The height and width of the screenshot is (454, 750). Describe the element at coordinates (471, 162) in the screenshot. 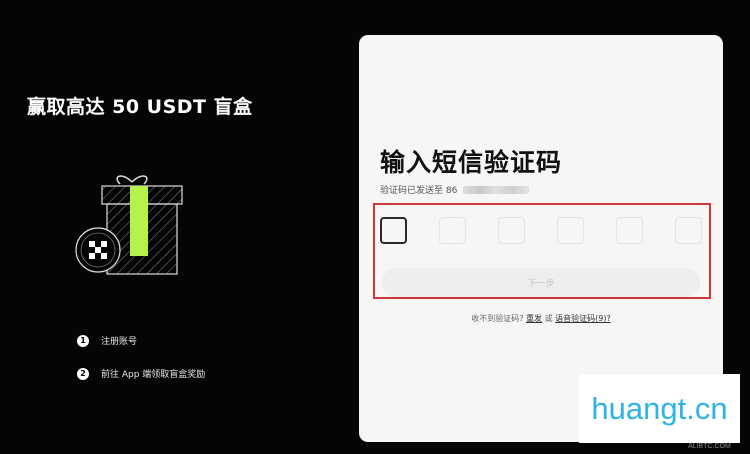

I see `page-title: 输入短信验证码` at that location.